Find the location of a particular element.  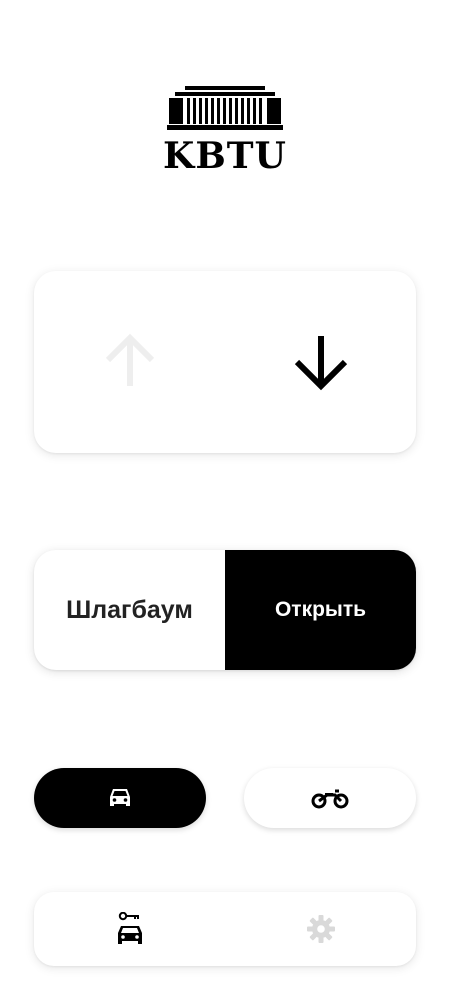

direction-up-button is located at coordinates (130, 362).